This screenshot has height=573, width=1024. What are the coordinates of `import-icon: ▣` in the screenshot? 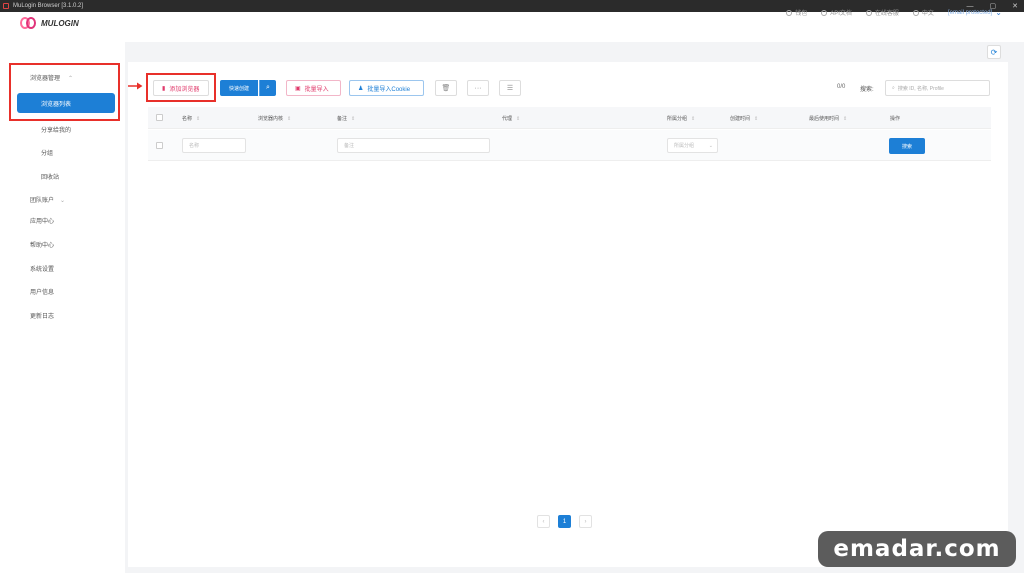 It's located at (298, 88).